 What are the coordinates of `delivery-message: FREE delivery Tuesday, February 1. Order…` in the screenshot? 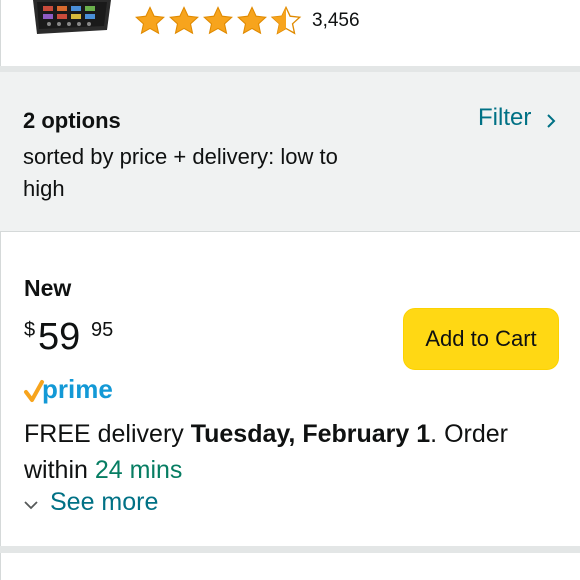 It's located at (289, 452).